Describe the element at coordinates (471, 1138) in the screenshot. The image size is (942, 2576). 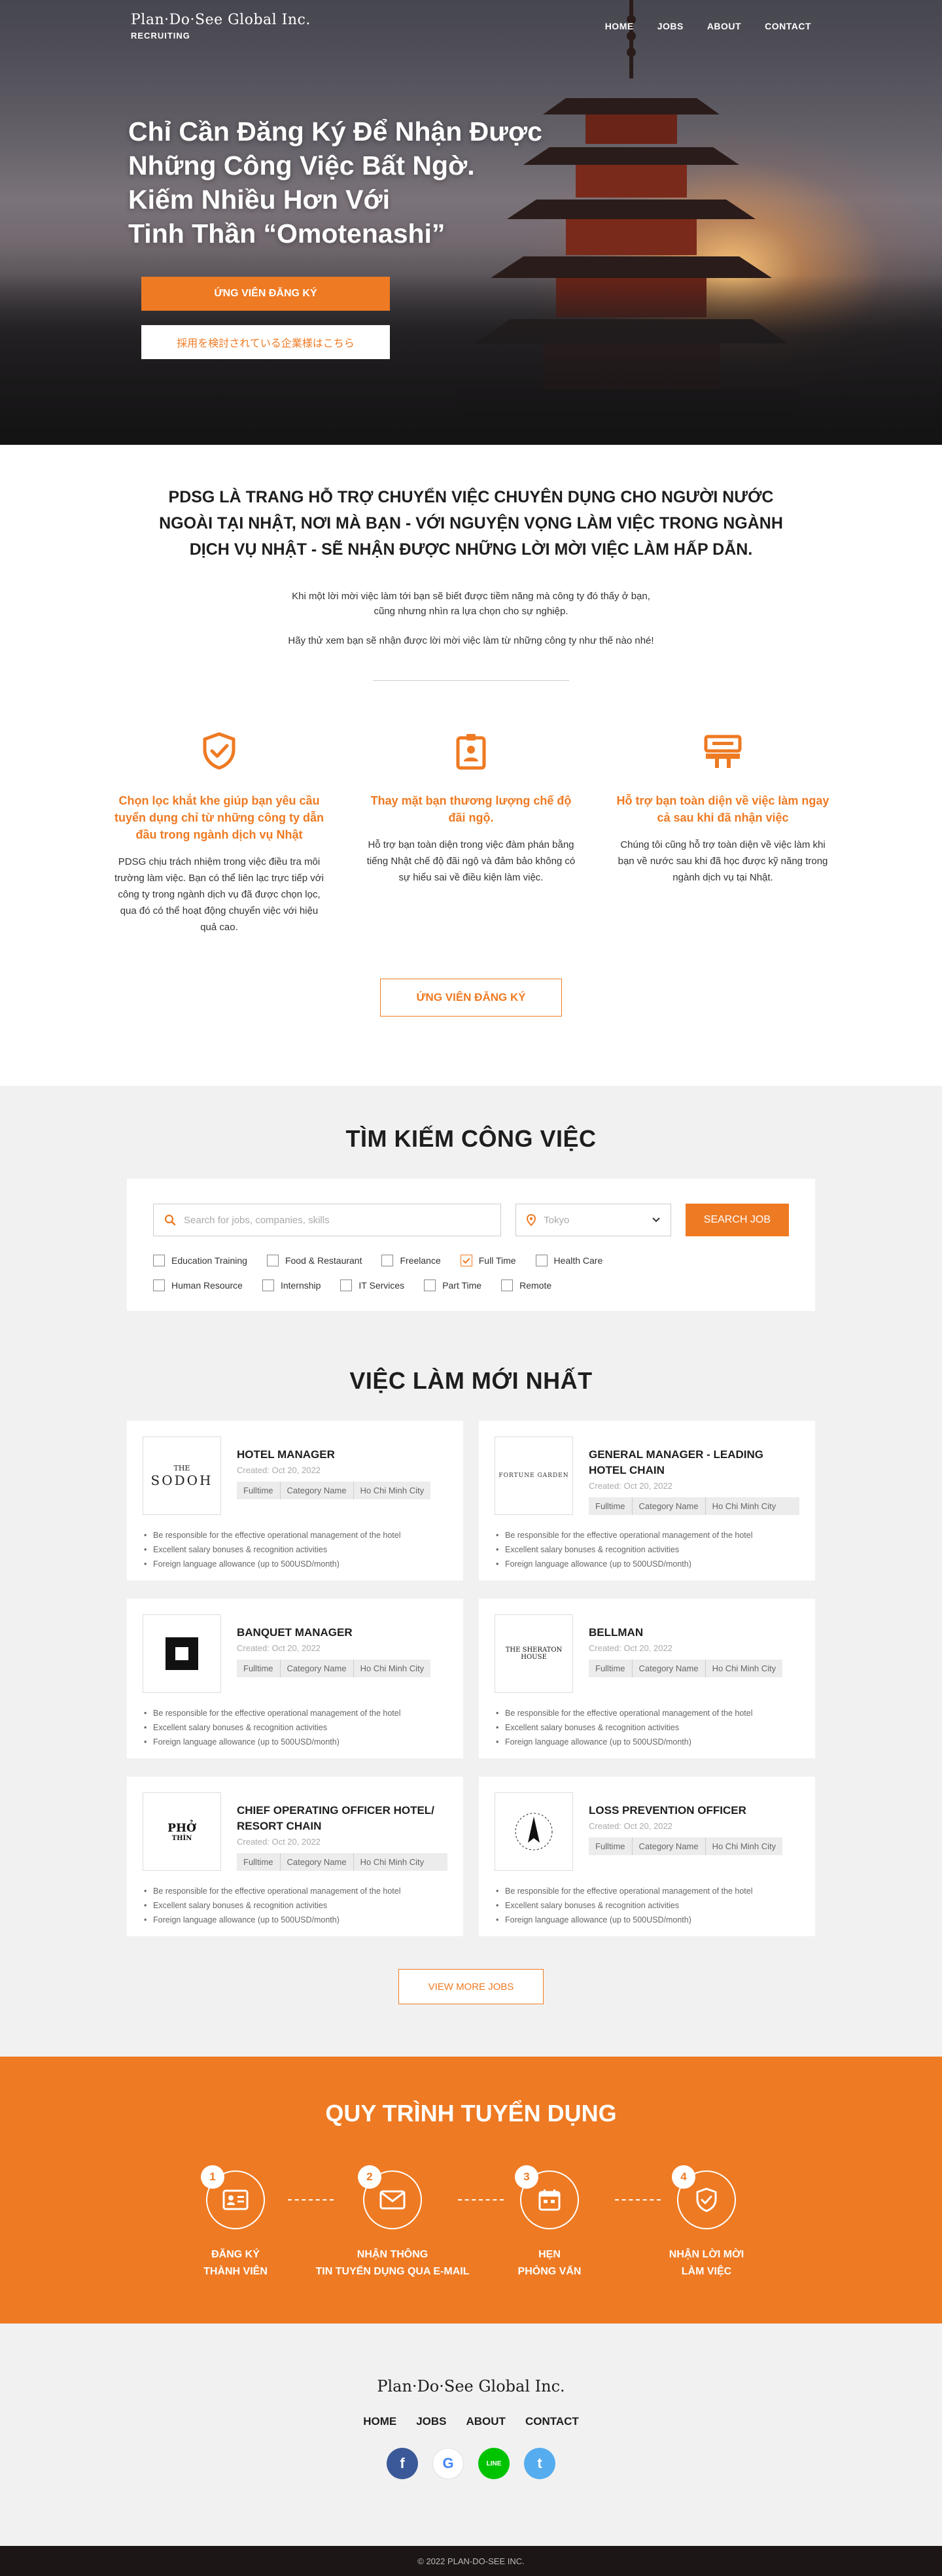
I see `search-title: TÌM KIẾM CÔNG VIỆC` at that location.